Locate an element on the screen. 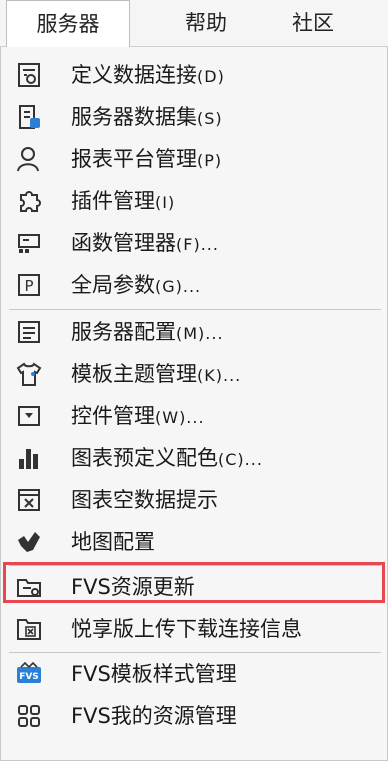  map-icon is located at coordinates (29, 542).